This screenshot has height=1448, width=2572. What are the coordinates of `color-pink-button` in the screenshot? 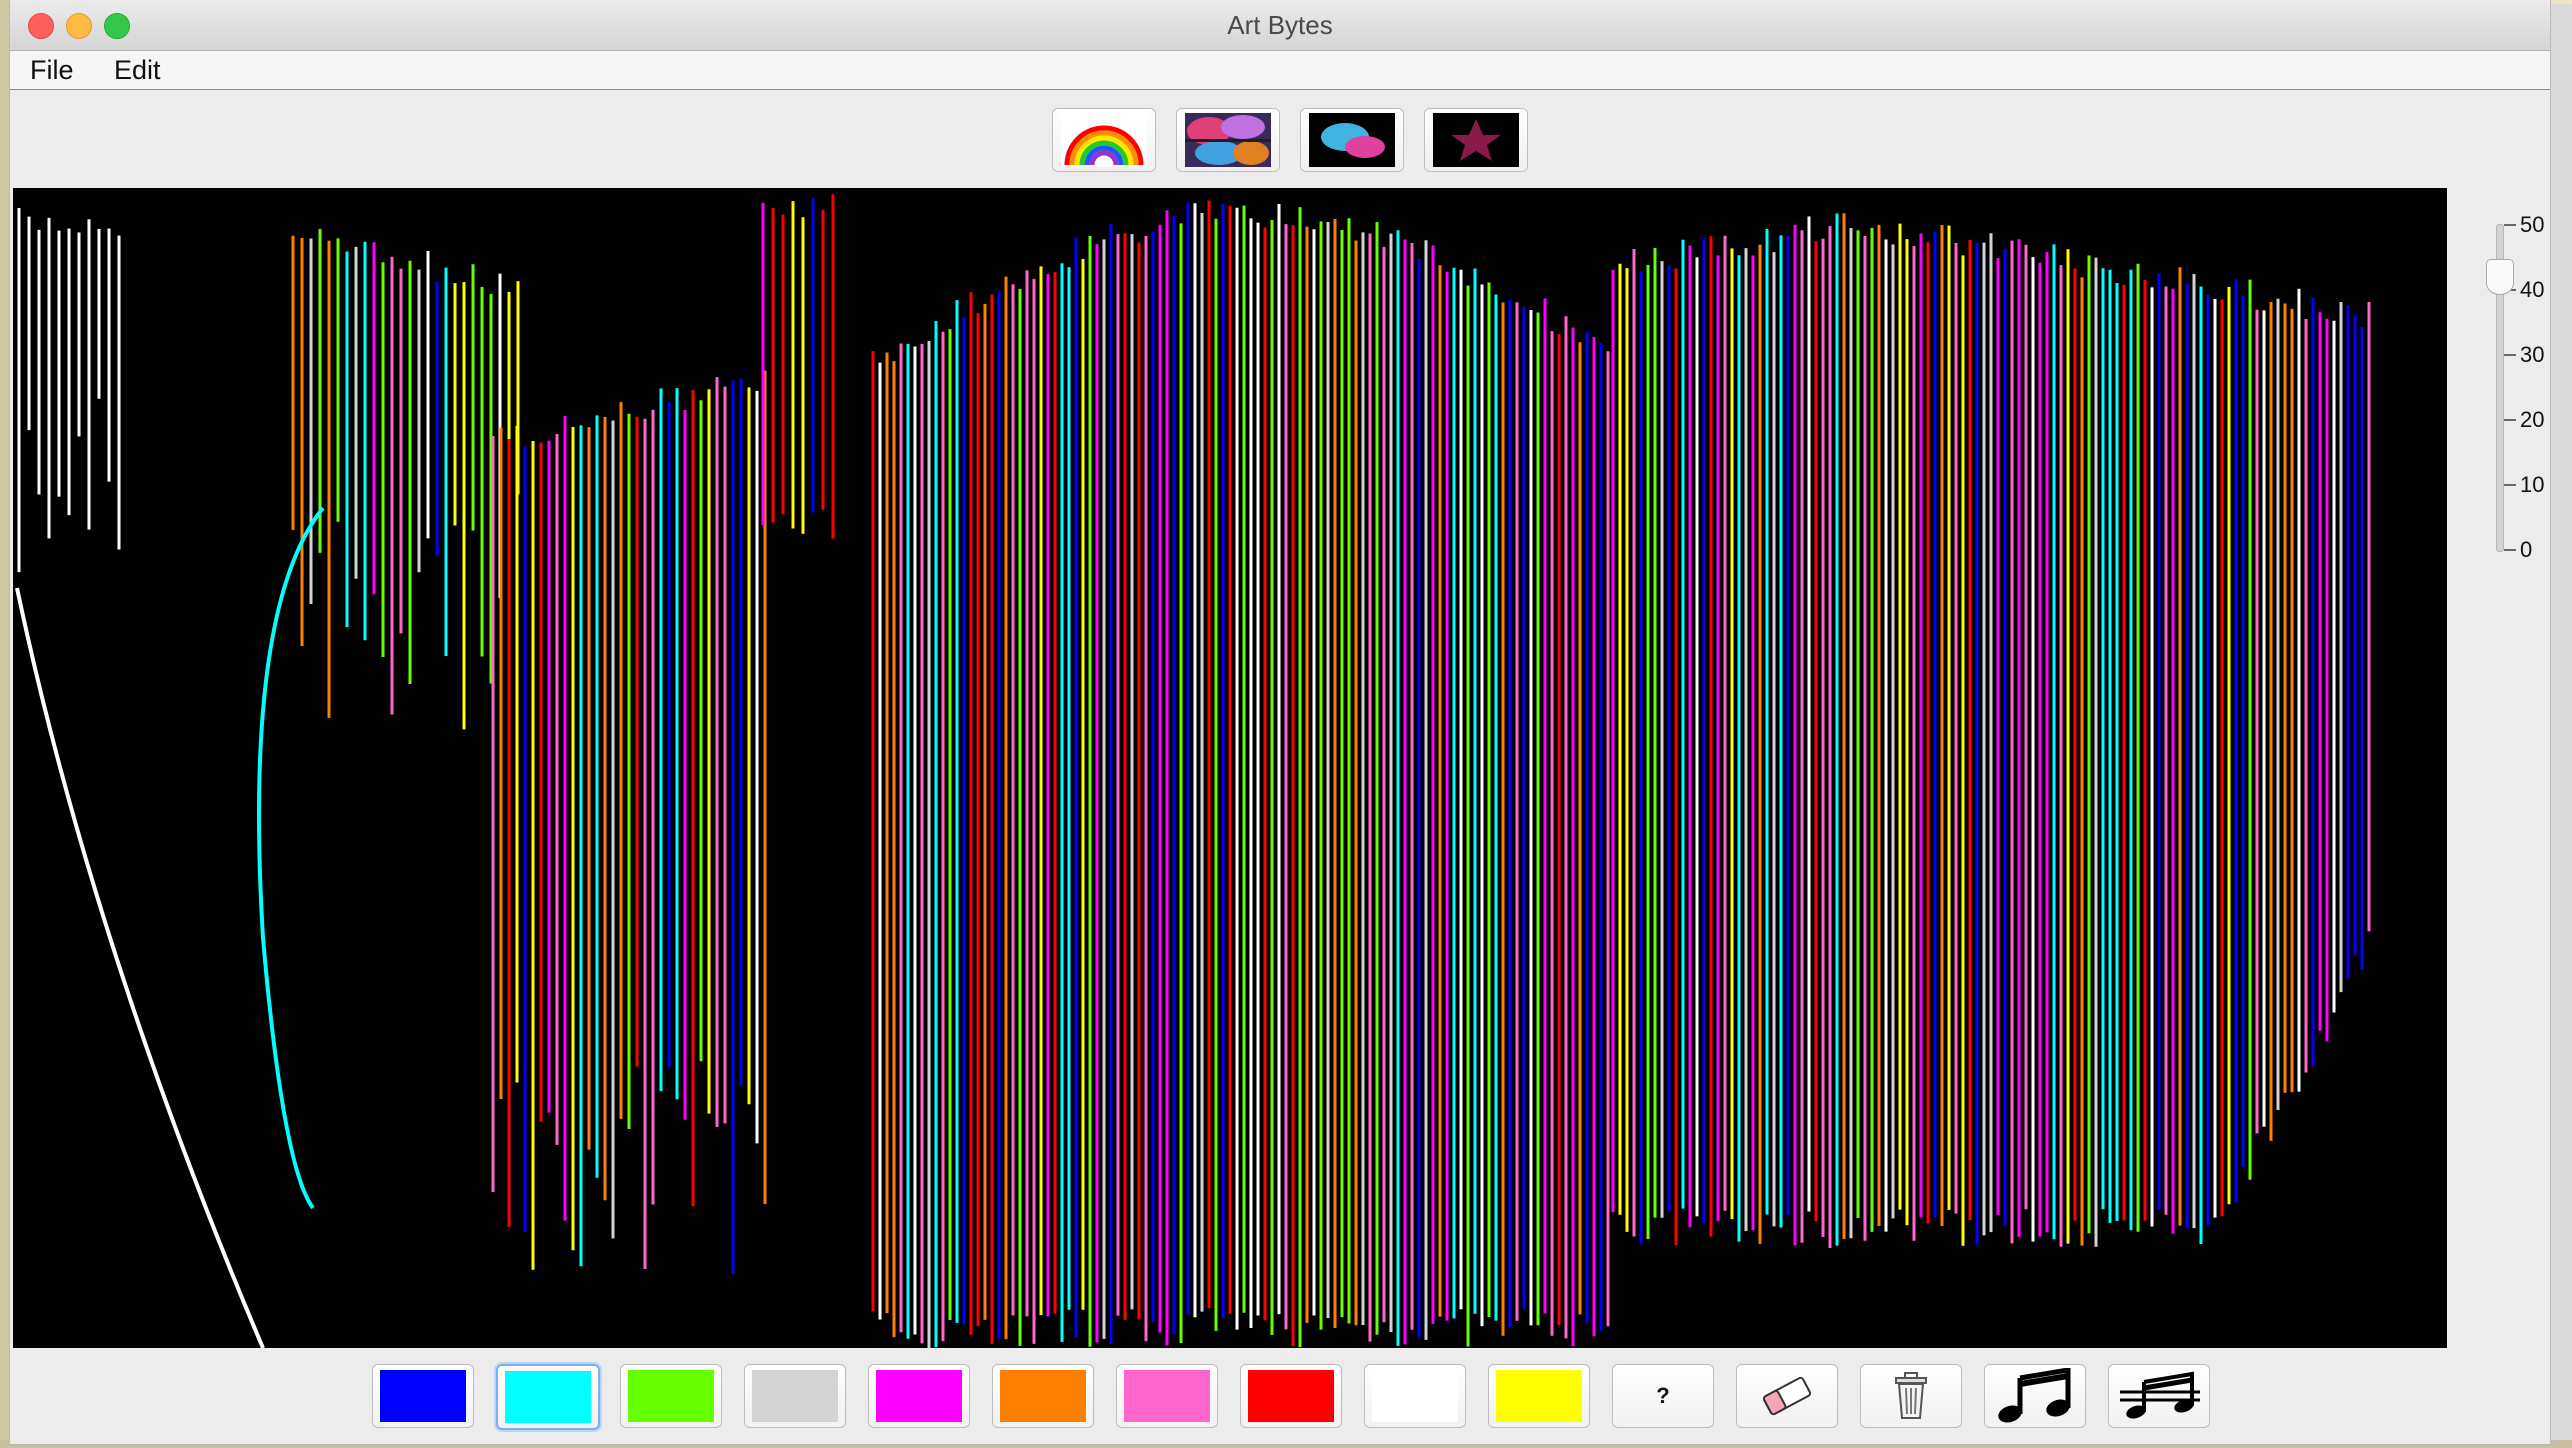 It's located at (1167, 1396).